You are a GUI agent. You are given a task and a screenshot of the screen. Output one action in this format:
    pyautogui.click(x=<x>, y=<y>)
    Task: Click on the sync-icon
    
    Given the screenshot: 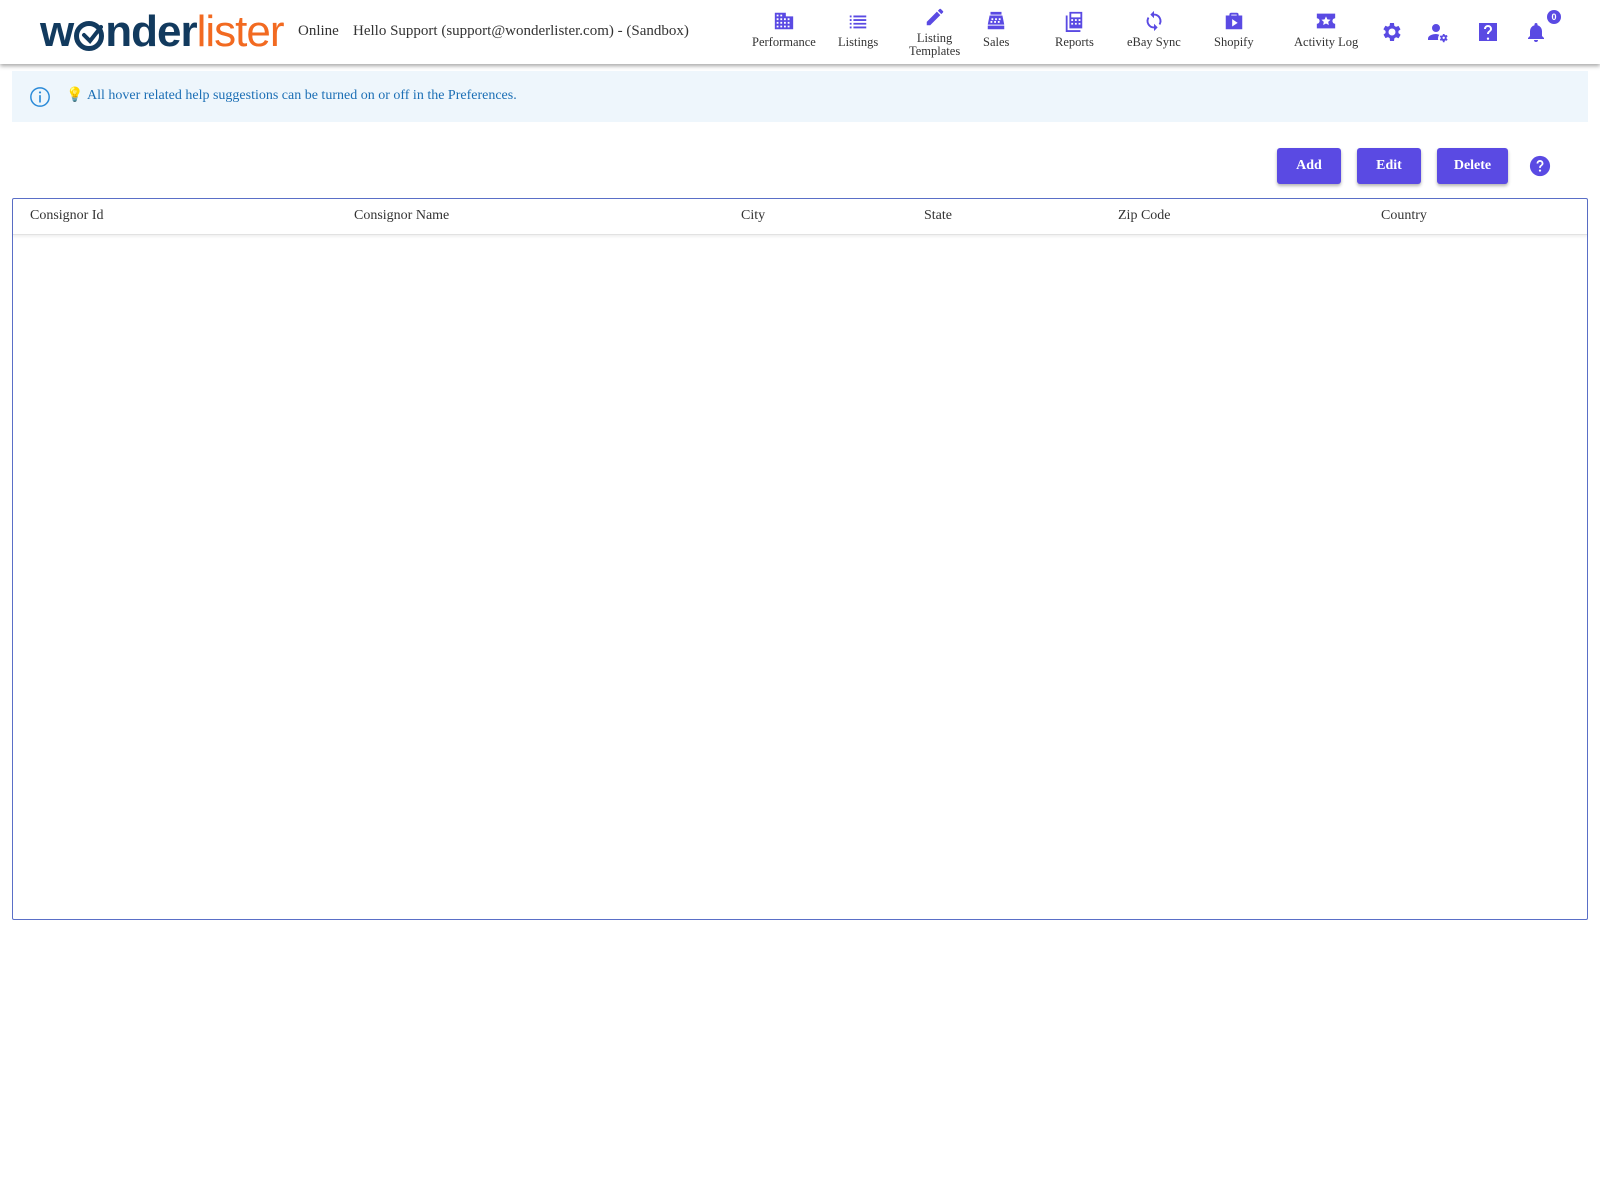 What is the action you would take?
    pyautogui.click(x=1154, y=21)
    